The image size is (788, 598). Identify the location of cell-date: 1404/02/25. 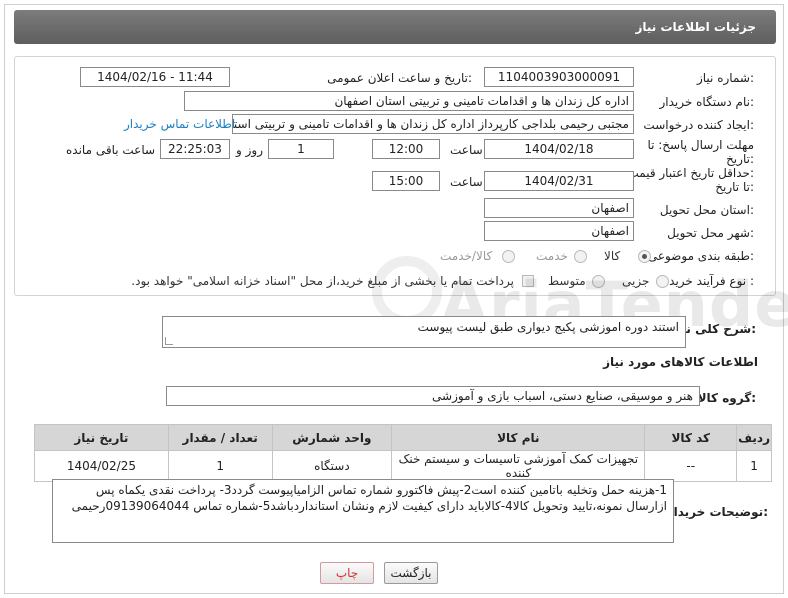
(101, 466).